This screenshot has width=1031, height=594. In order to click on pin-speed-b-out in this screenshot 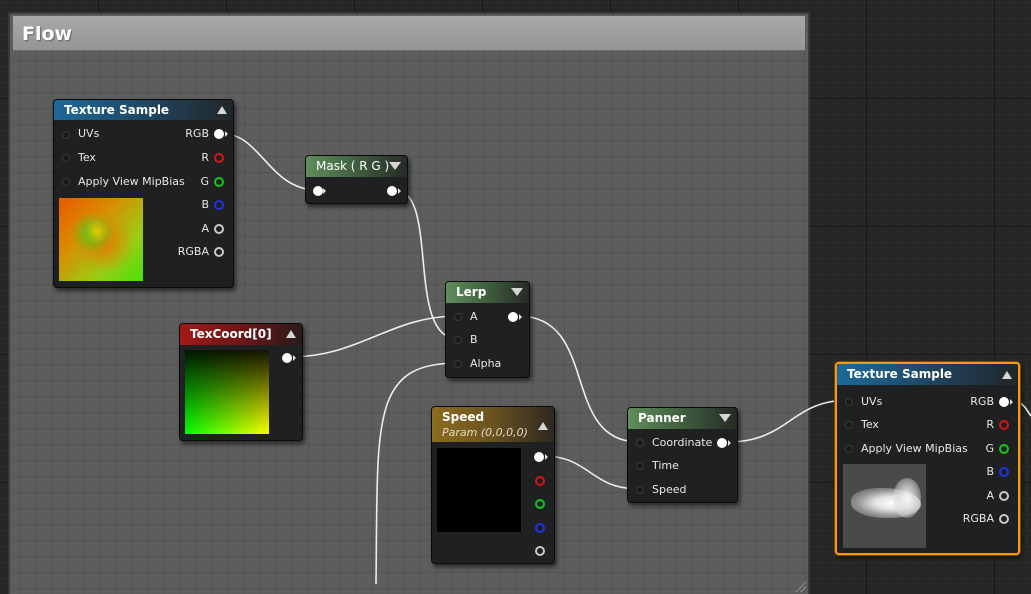, I will do `click(540, 528)`.